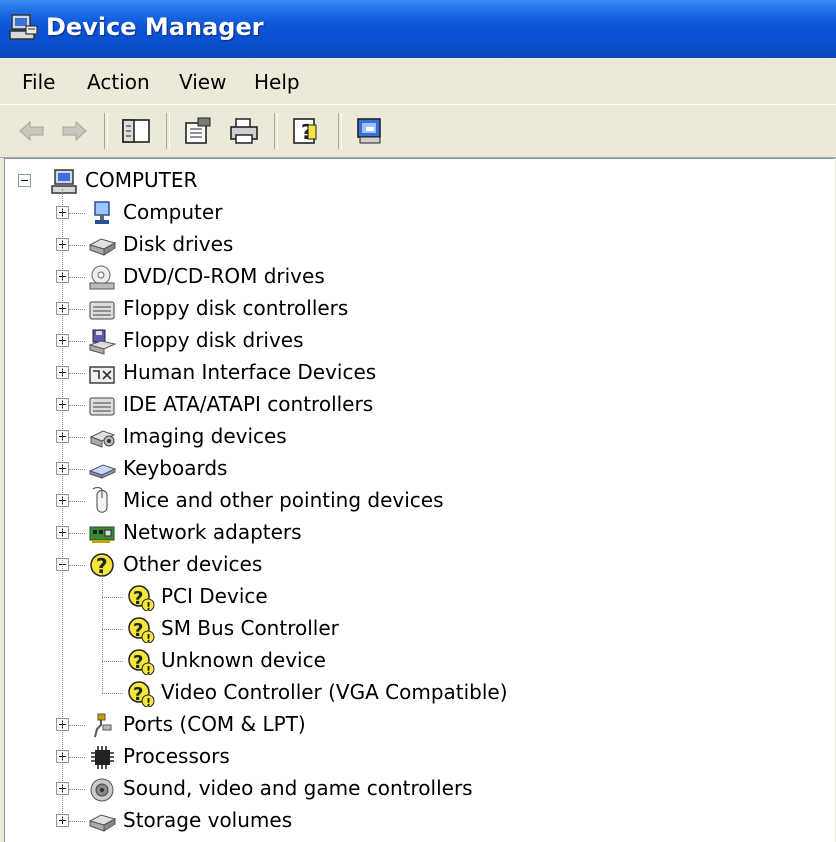 The width and height of the screenshot is (836, 842). What do you see at coordinates (24, 180) in the screenshot?
I see `root-collapse-toggle` at bounding box center [24, 180].